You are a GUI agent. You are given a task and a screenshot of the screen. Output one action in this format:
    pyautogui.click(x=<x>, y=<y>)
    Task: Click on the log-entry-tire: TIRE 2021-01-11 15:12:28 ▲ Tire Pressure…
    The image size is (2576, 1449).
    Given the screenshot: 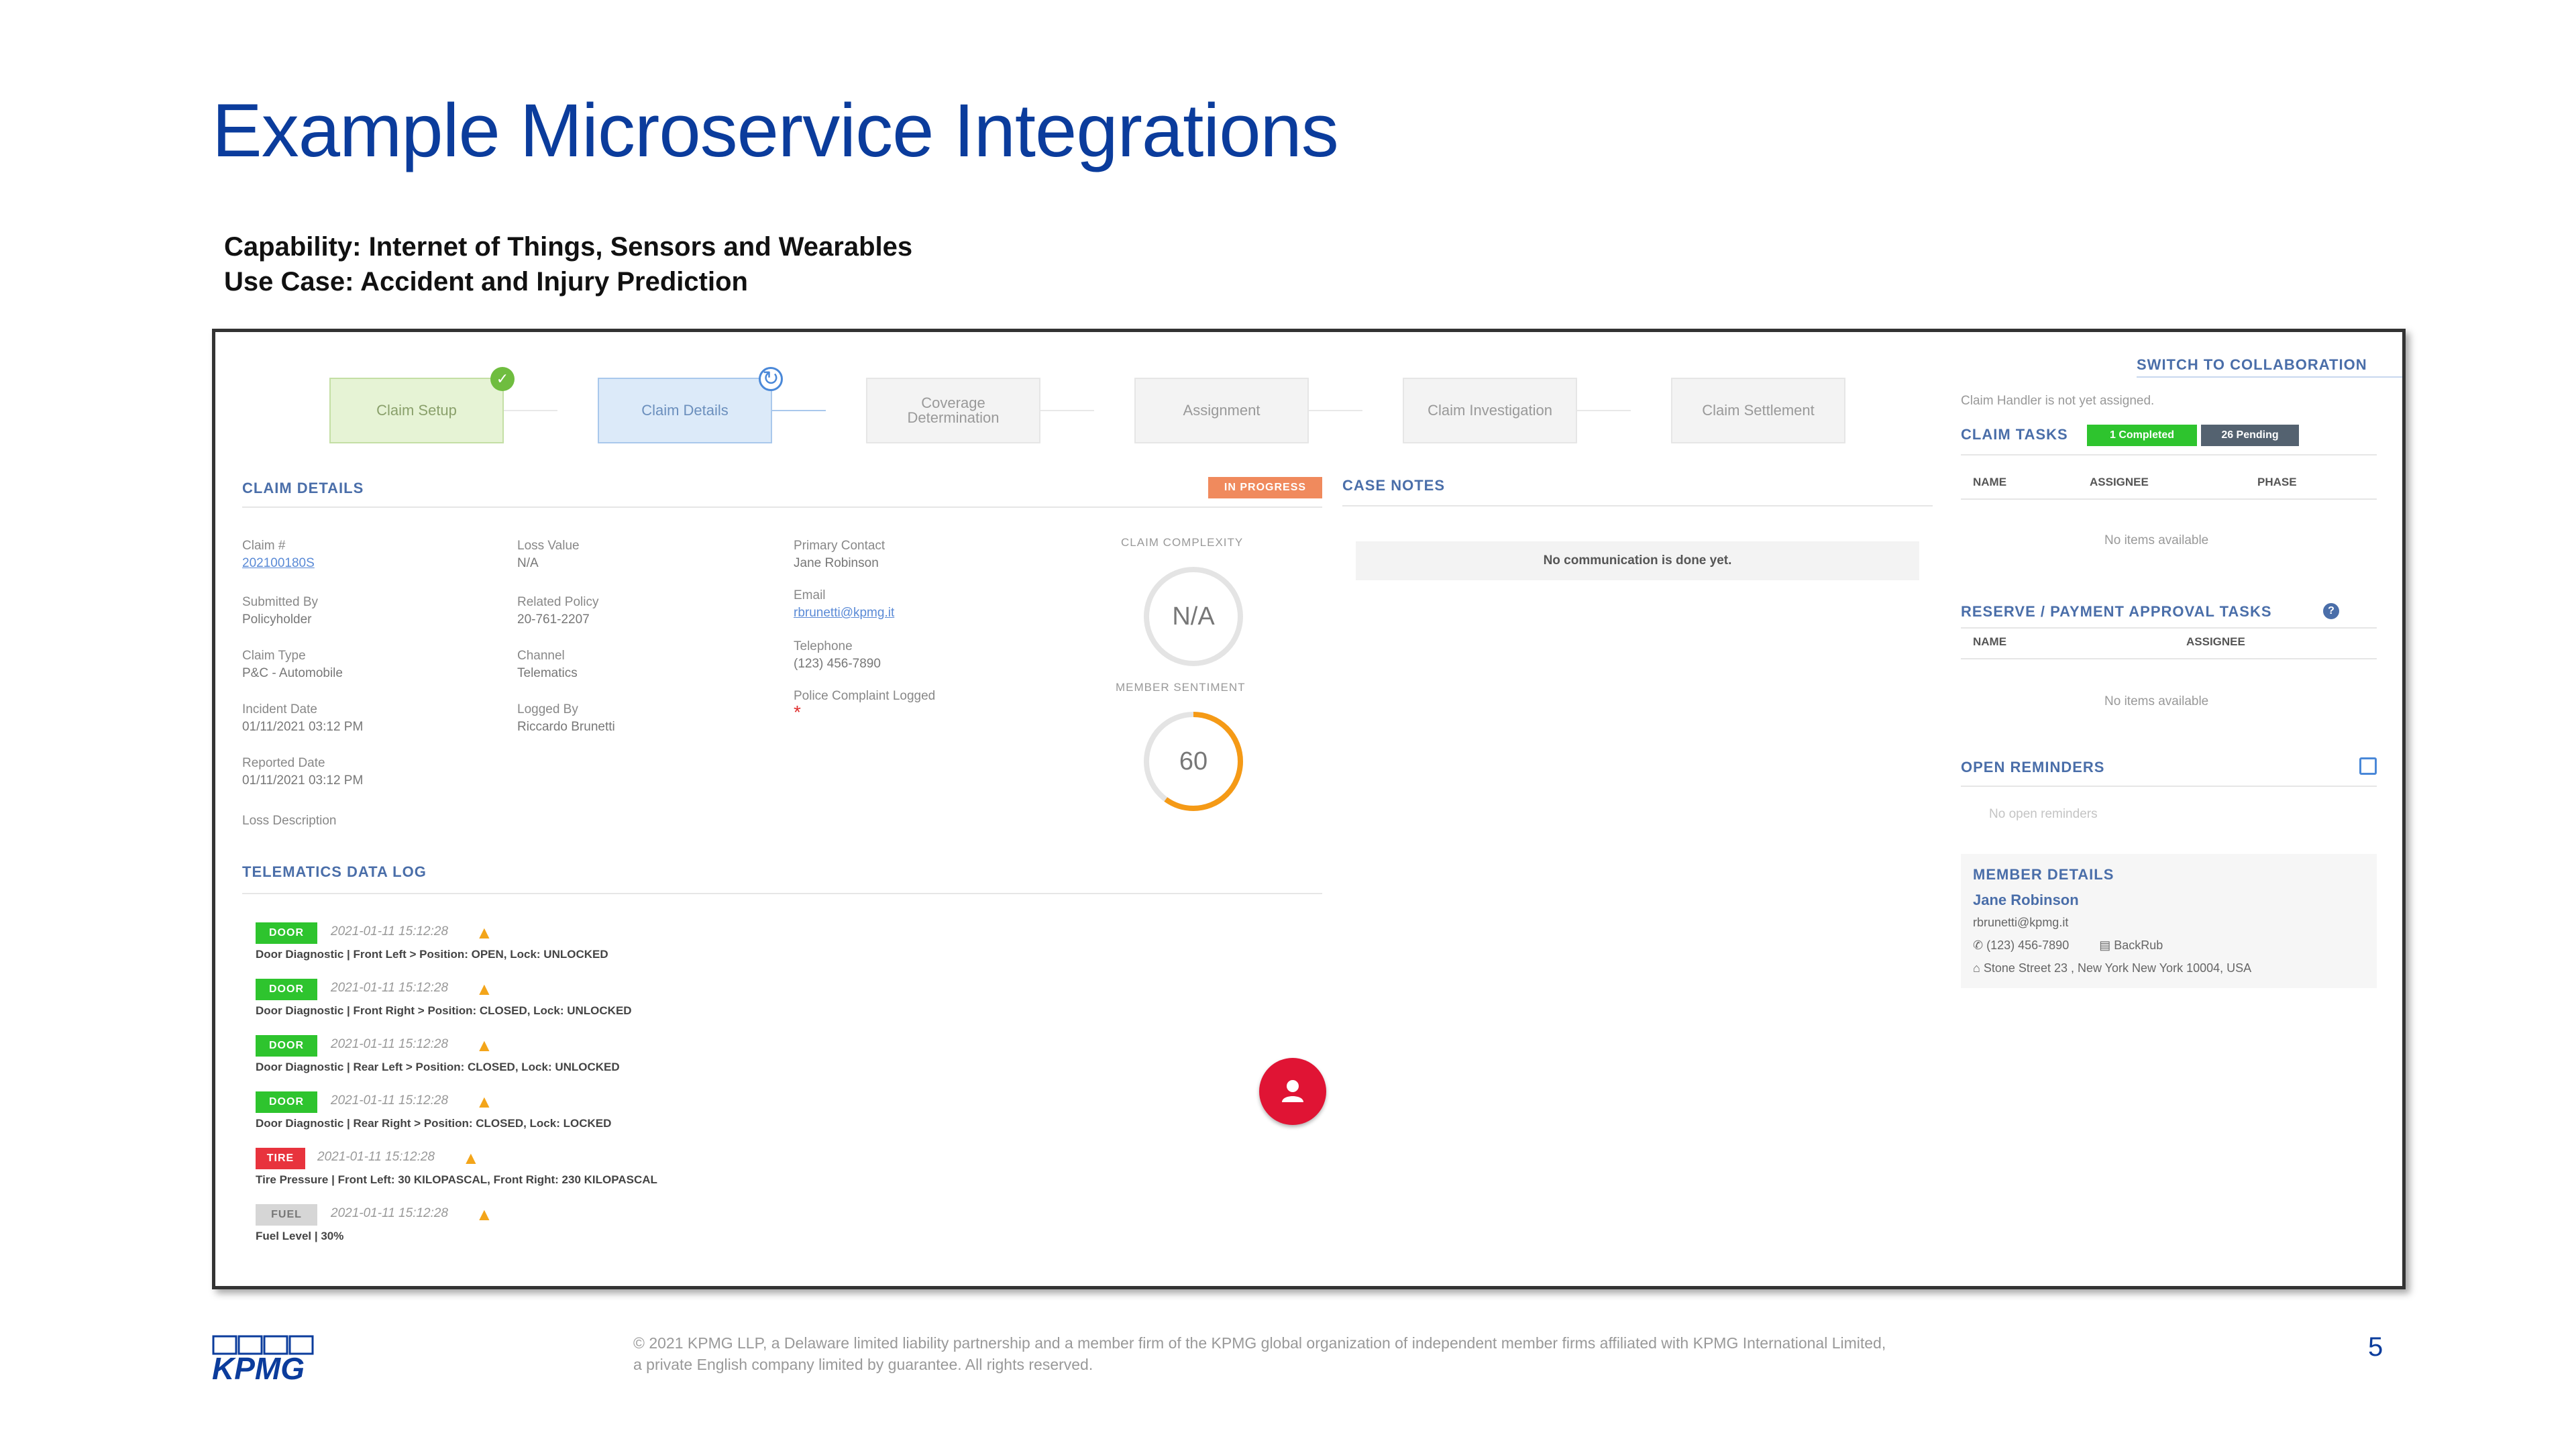 What is the action you would take?
    pyautogui.click(x=591, y=1168)
    